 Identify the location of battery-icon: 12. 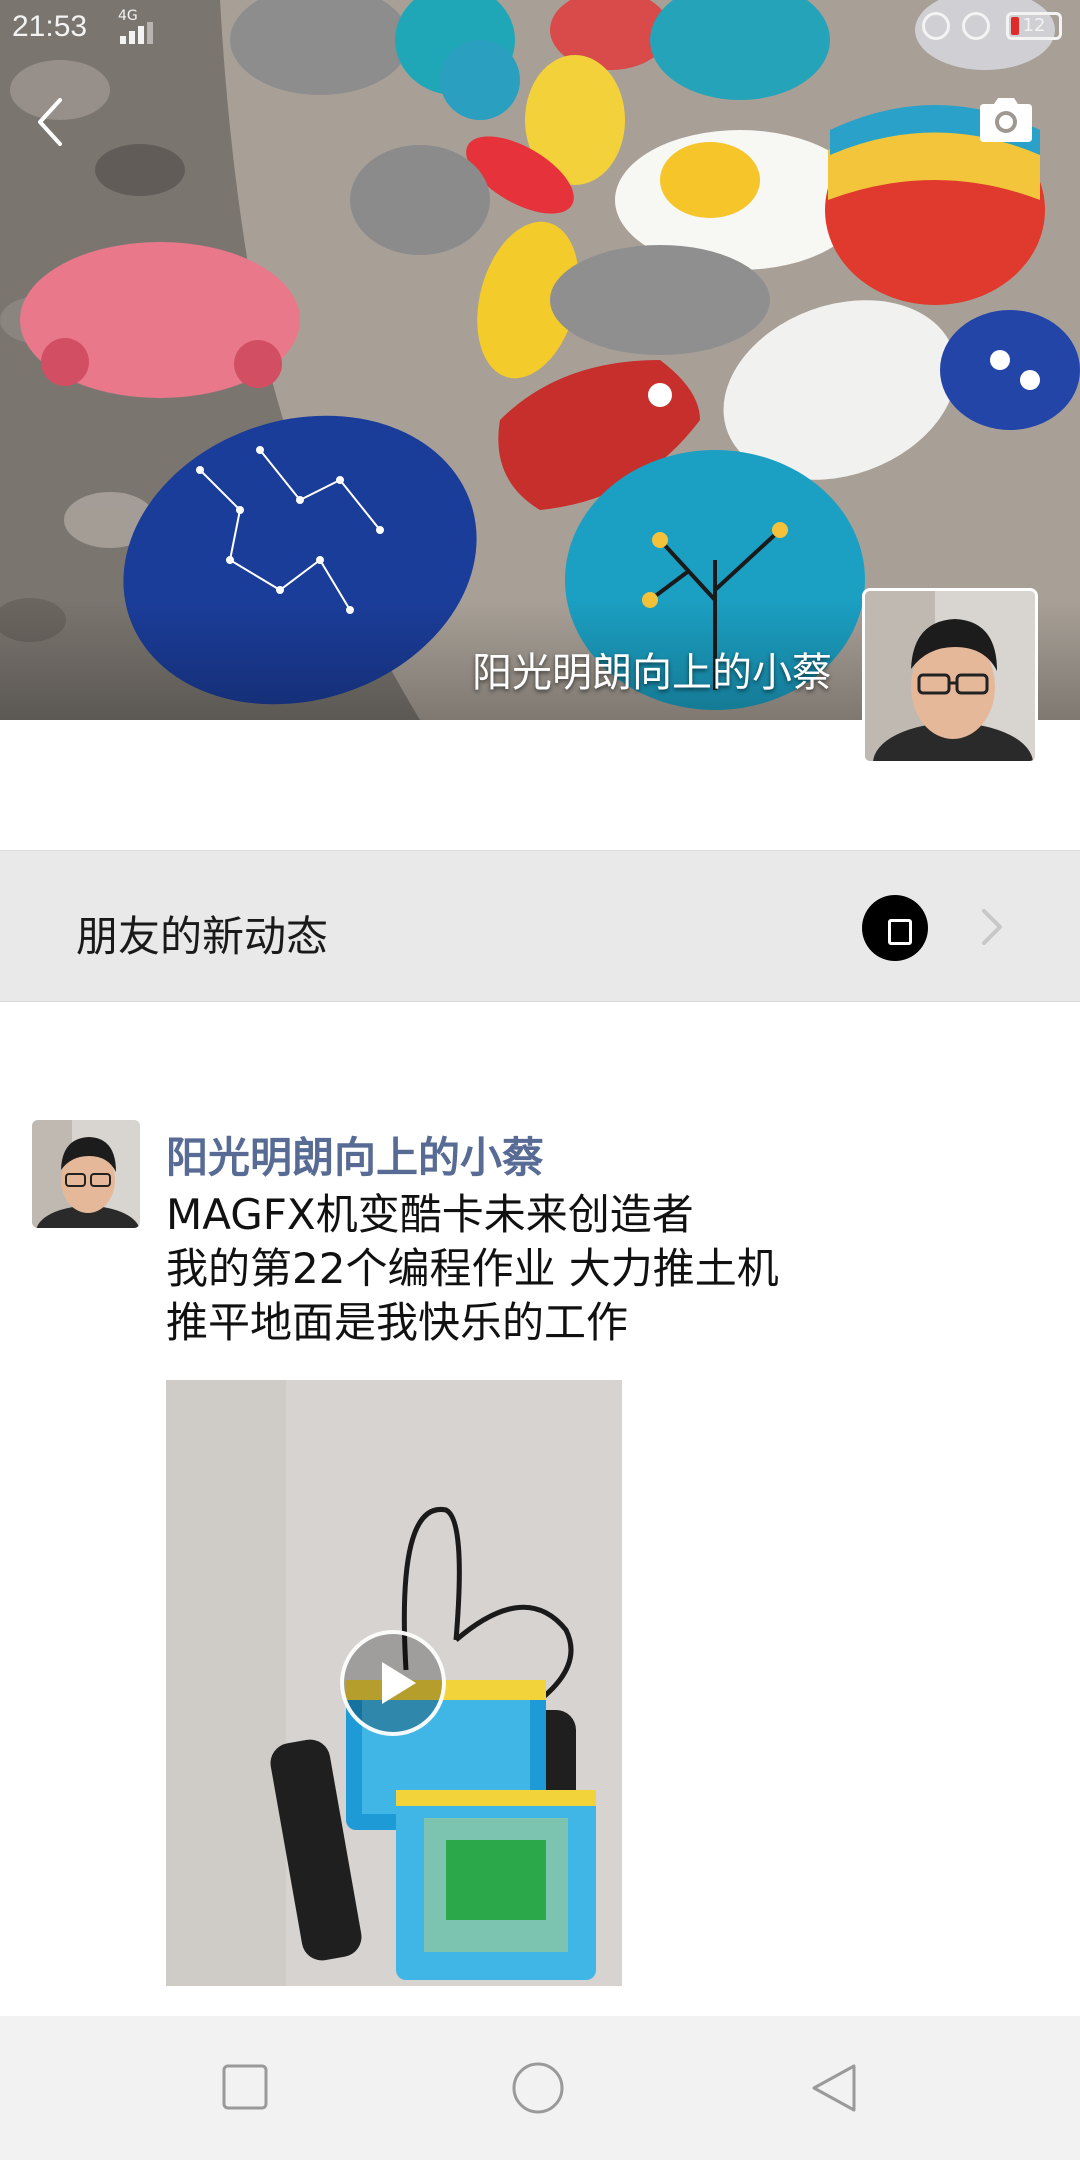
(1034, 26).